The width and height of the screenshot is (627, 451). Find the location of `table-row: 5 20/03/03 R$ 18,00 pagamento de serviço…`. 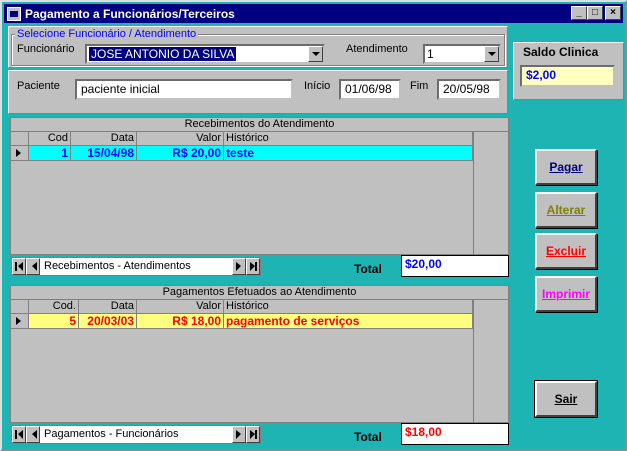

table-row: 5 20/03/03 R$ 18,00 pagamento de serviço… is located at coordinates (242, 321).